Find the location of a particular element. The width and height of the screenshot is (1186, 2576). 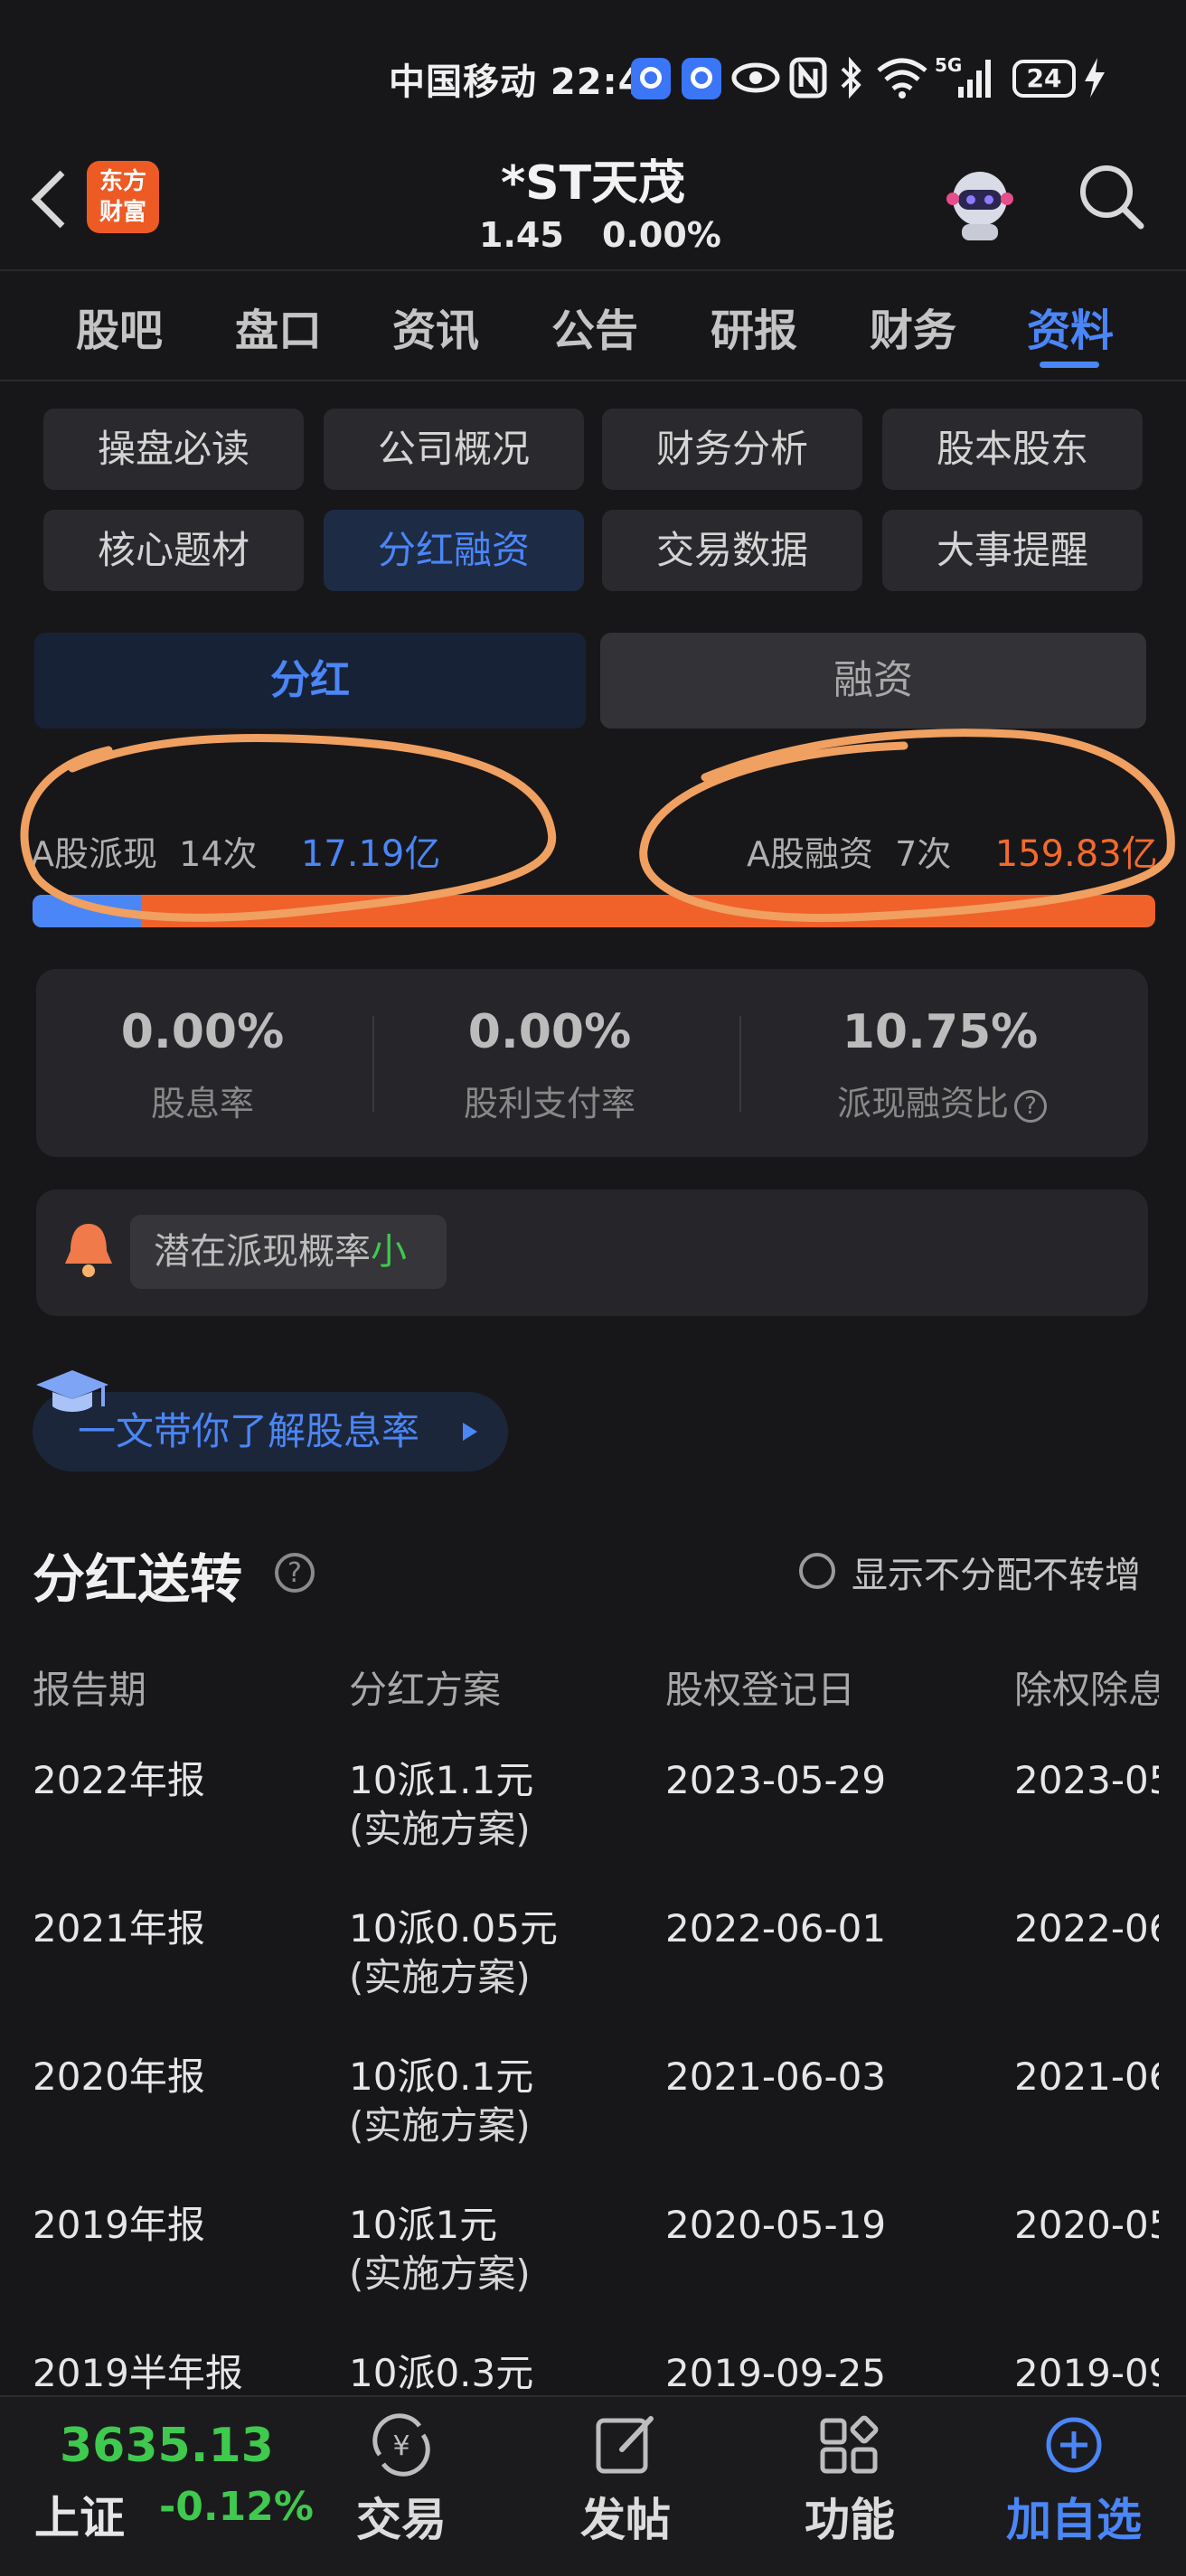

table-cell-plan: 10派1.1元 is located at coordinates (441, 1780).